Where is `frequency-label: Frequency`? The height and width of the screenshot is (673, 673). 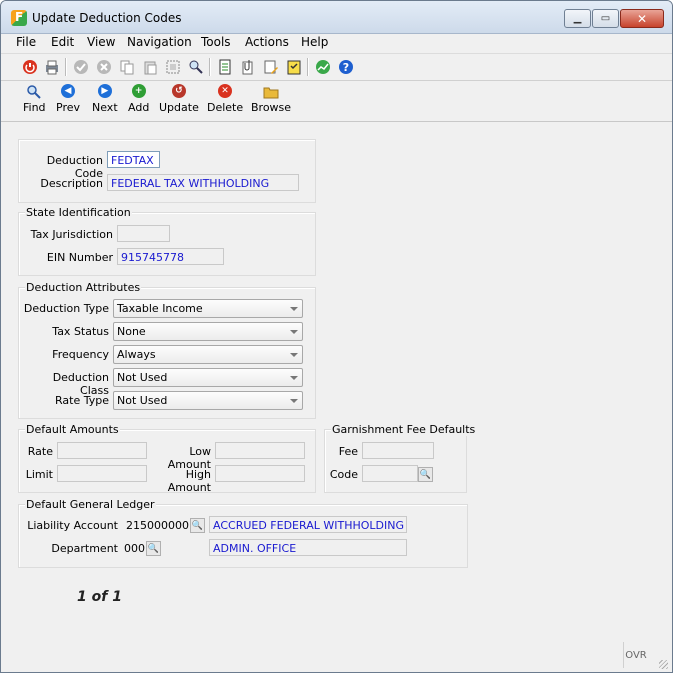 frequency-label: Frequency is located at coordinates (80, 354).